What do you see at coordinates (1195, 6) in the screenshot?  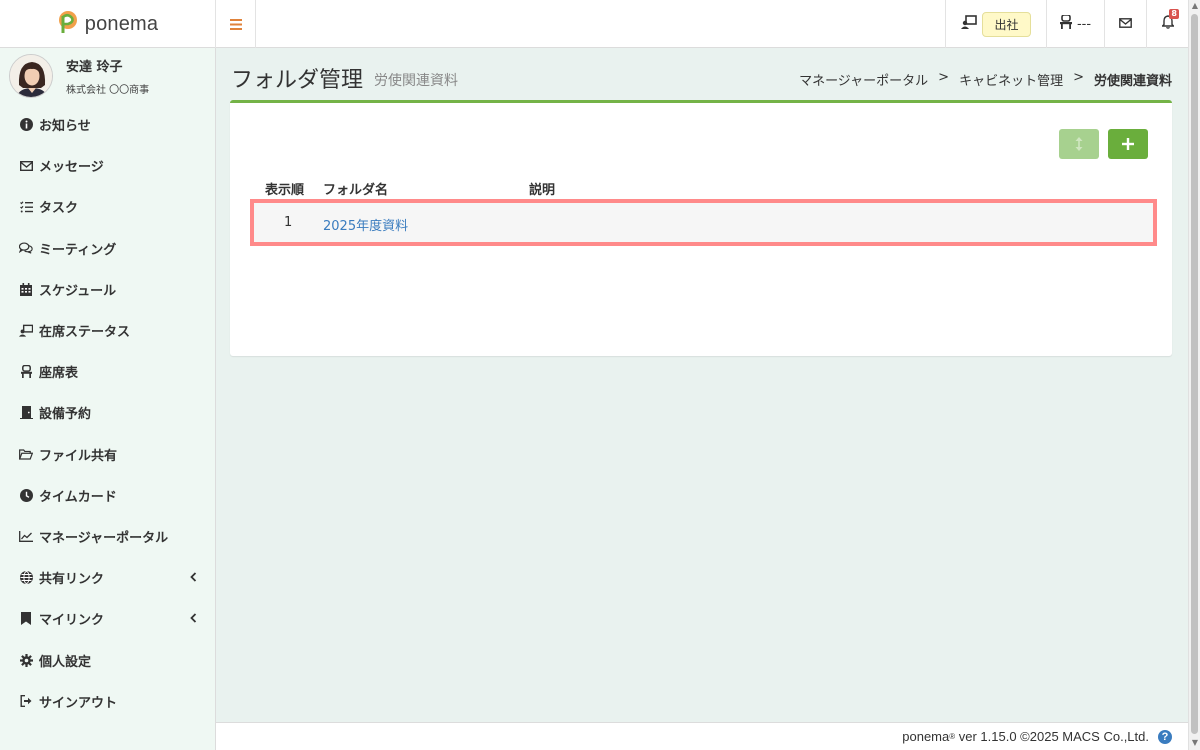 I see `scroll-up-arrow-icon: ▲` at bounding box center [1195, 6].